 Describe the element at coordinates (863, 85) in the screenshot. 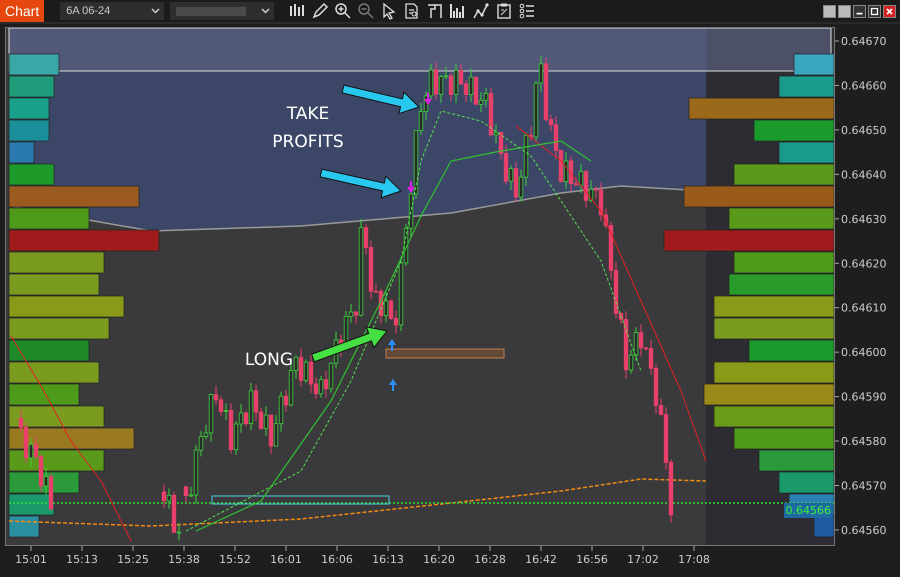

I see `price-label: 0.64660` at that location.